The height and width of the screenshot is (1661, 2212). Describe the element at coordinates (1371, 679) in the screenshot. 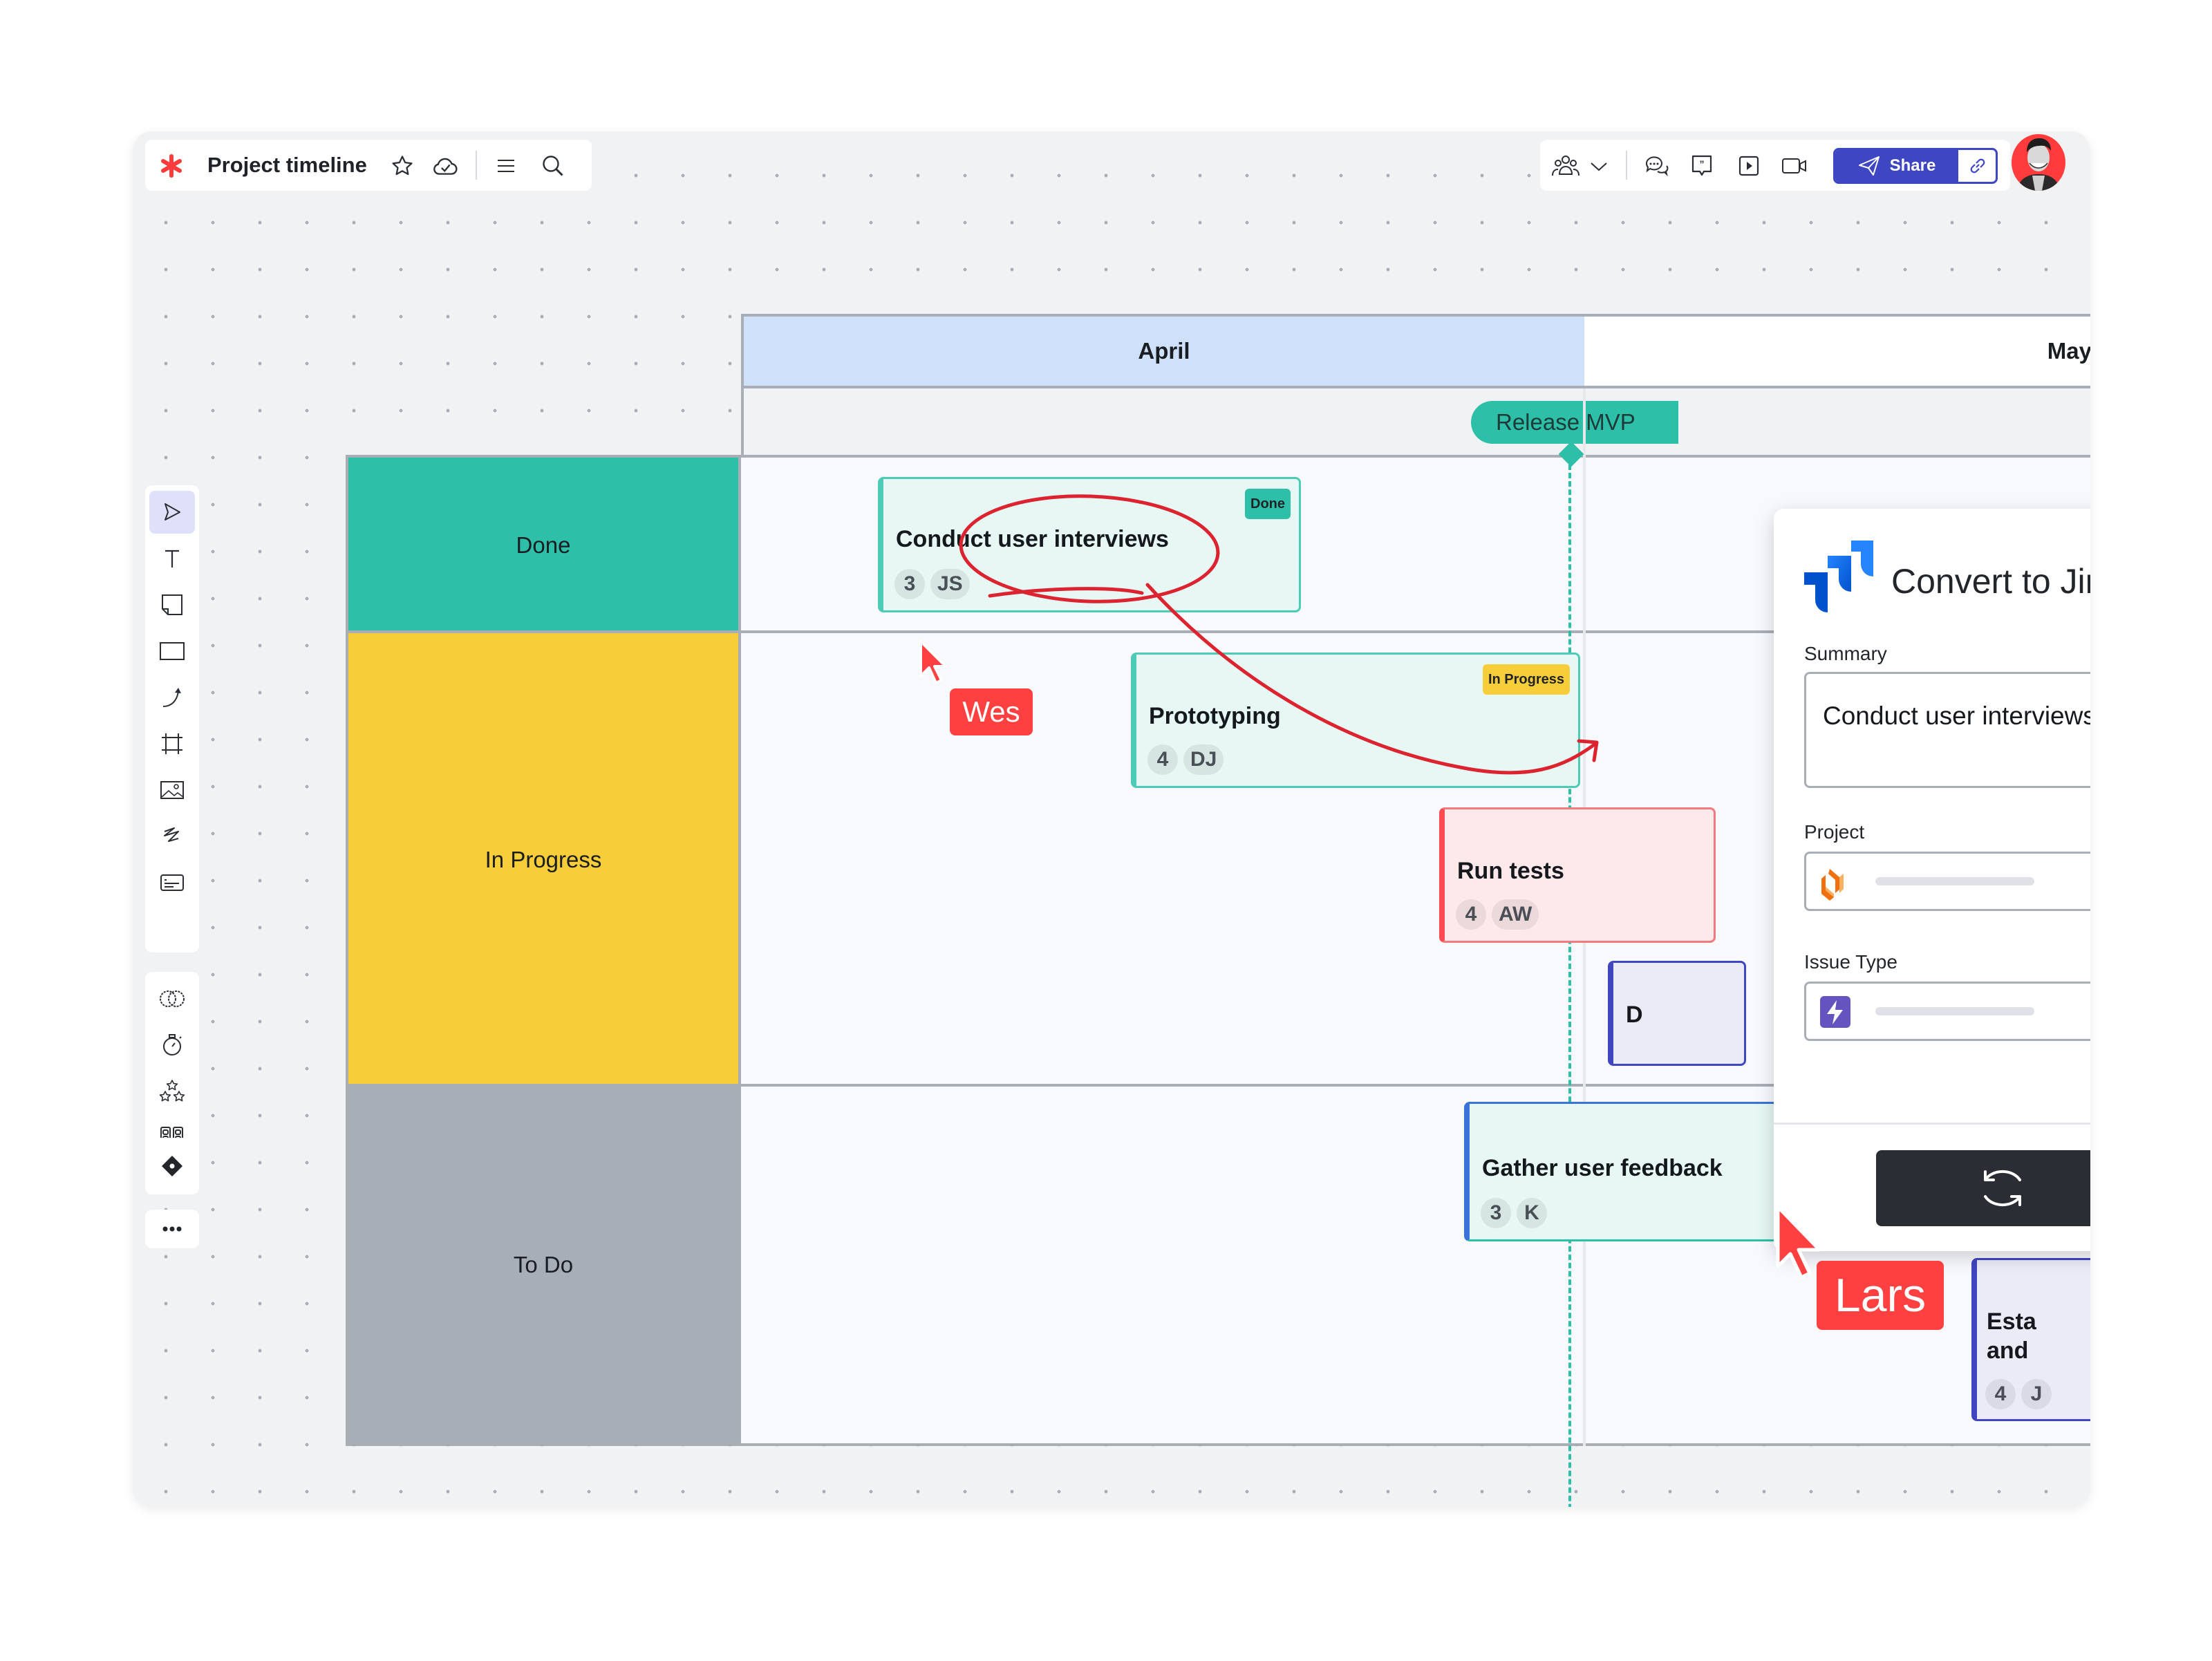

I see `arrow-annotation` at that location.